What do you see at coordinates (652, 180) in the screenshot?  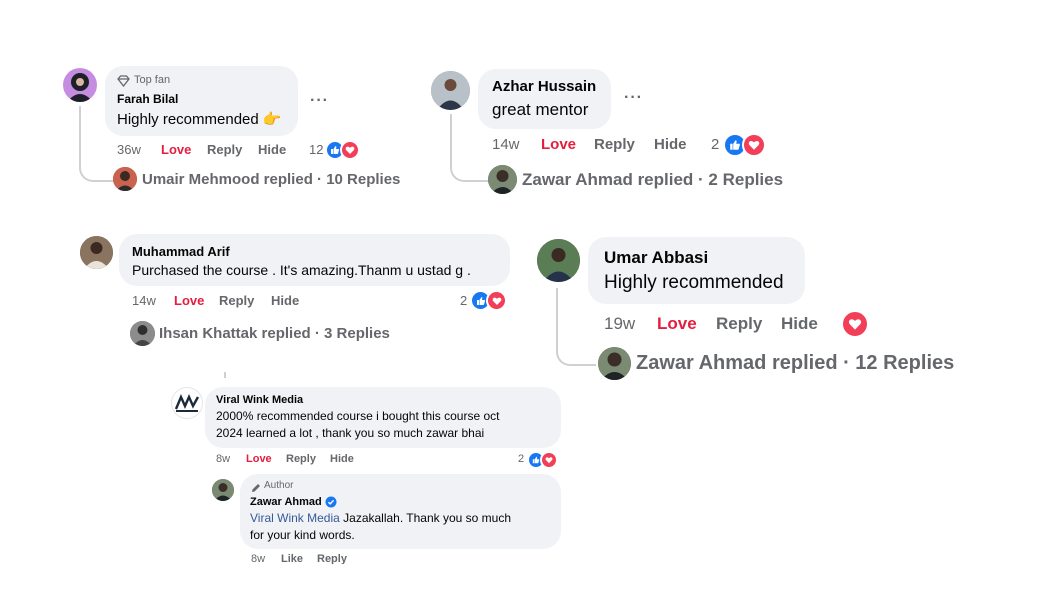 I see `view-replies-link: Zawar Ahmad replied · 2 Replies` at bounding box center [652, 180].